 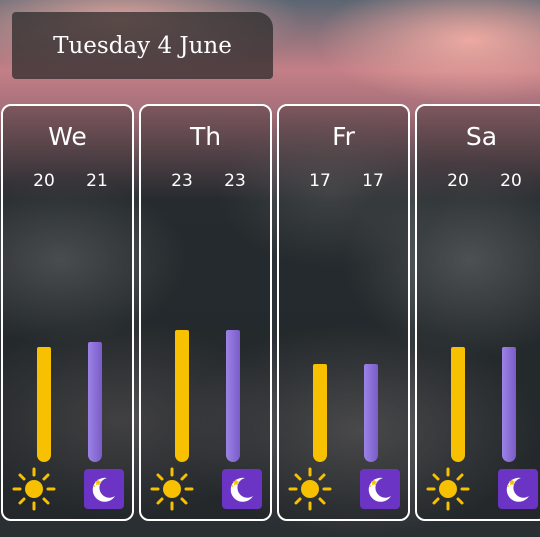 I want to click on day-label: We, so click(x=67, y=136).